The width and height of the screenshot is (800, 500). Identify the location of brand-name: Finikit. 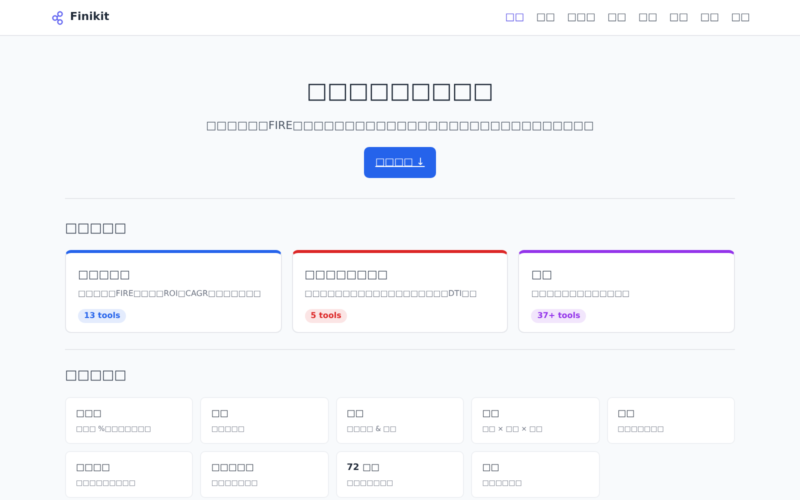
(90, 17).